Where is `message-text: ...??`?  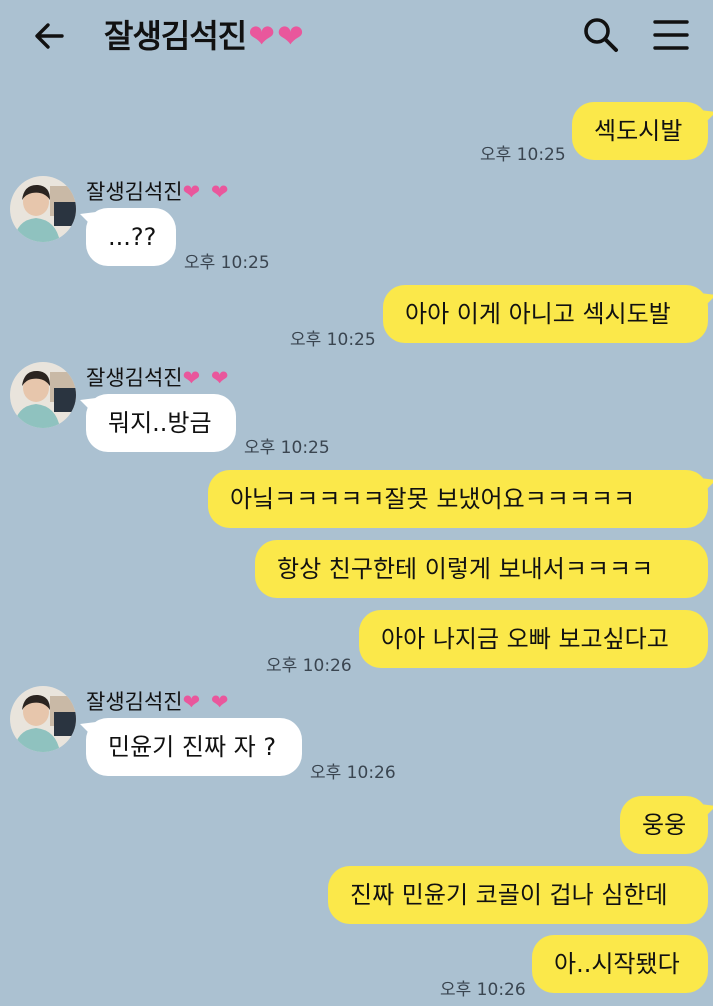 message-text: ...?? is located at coordinates (132, 237).